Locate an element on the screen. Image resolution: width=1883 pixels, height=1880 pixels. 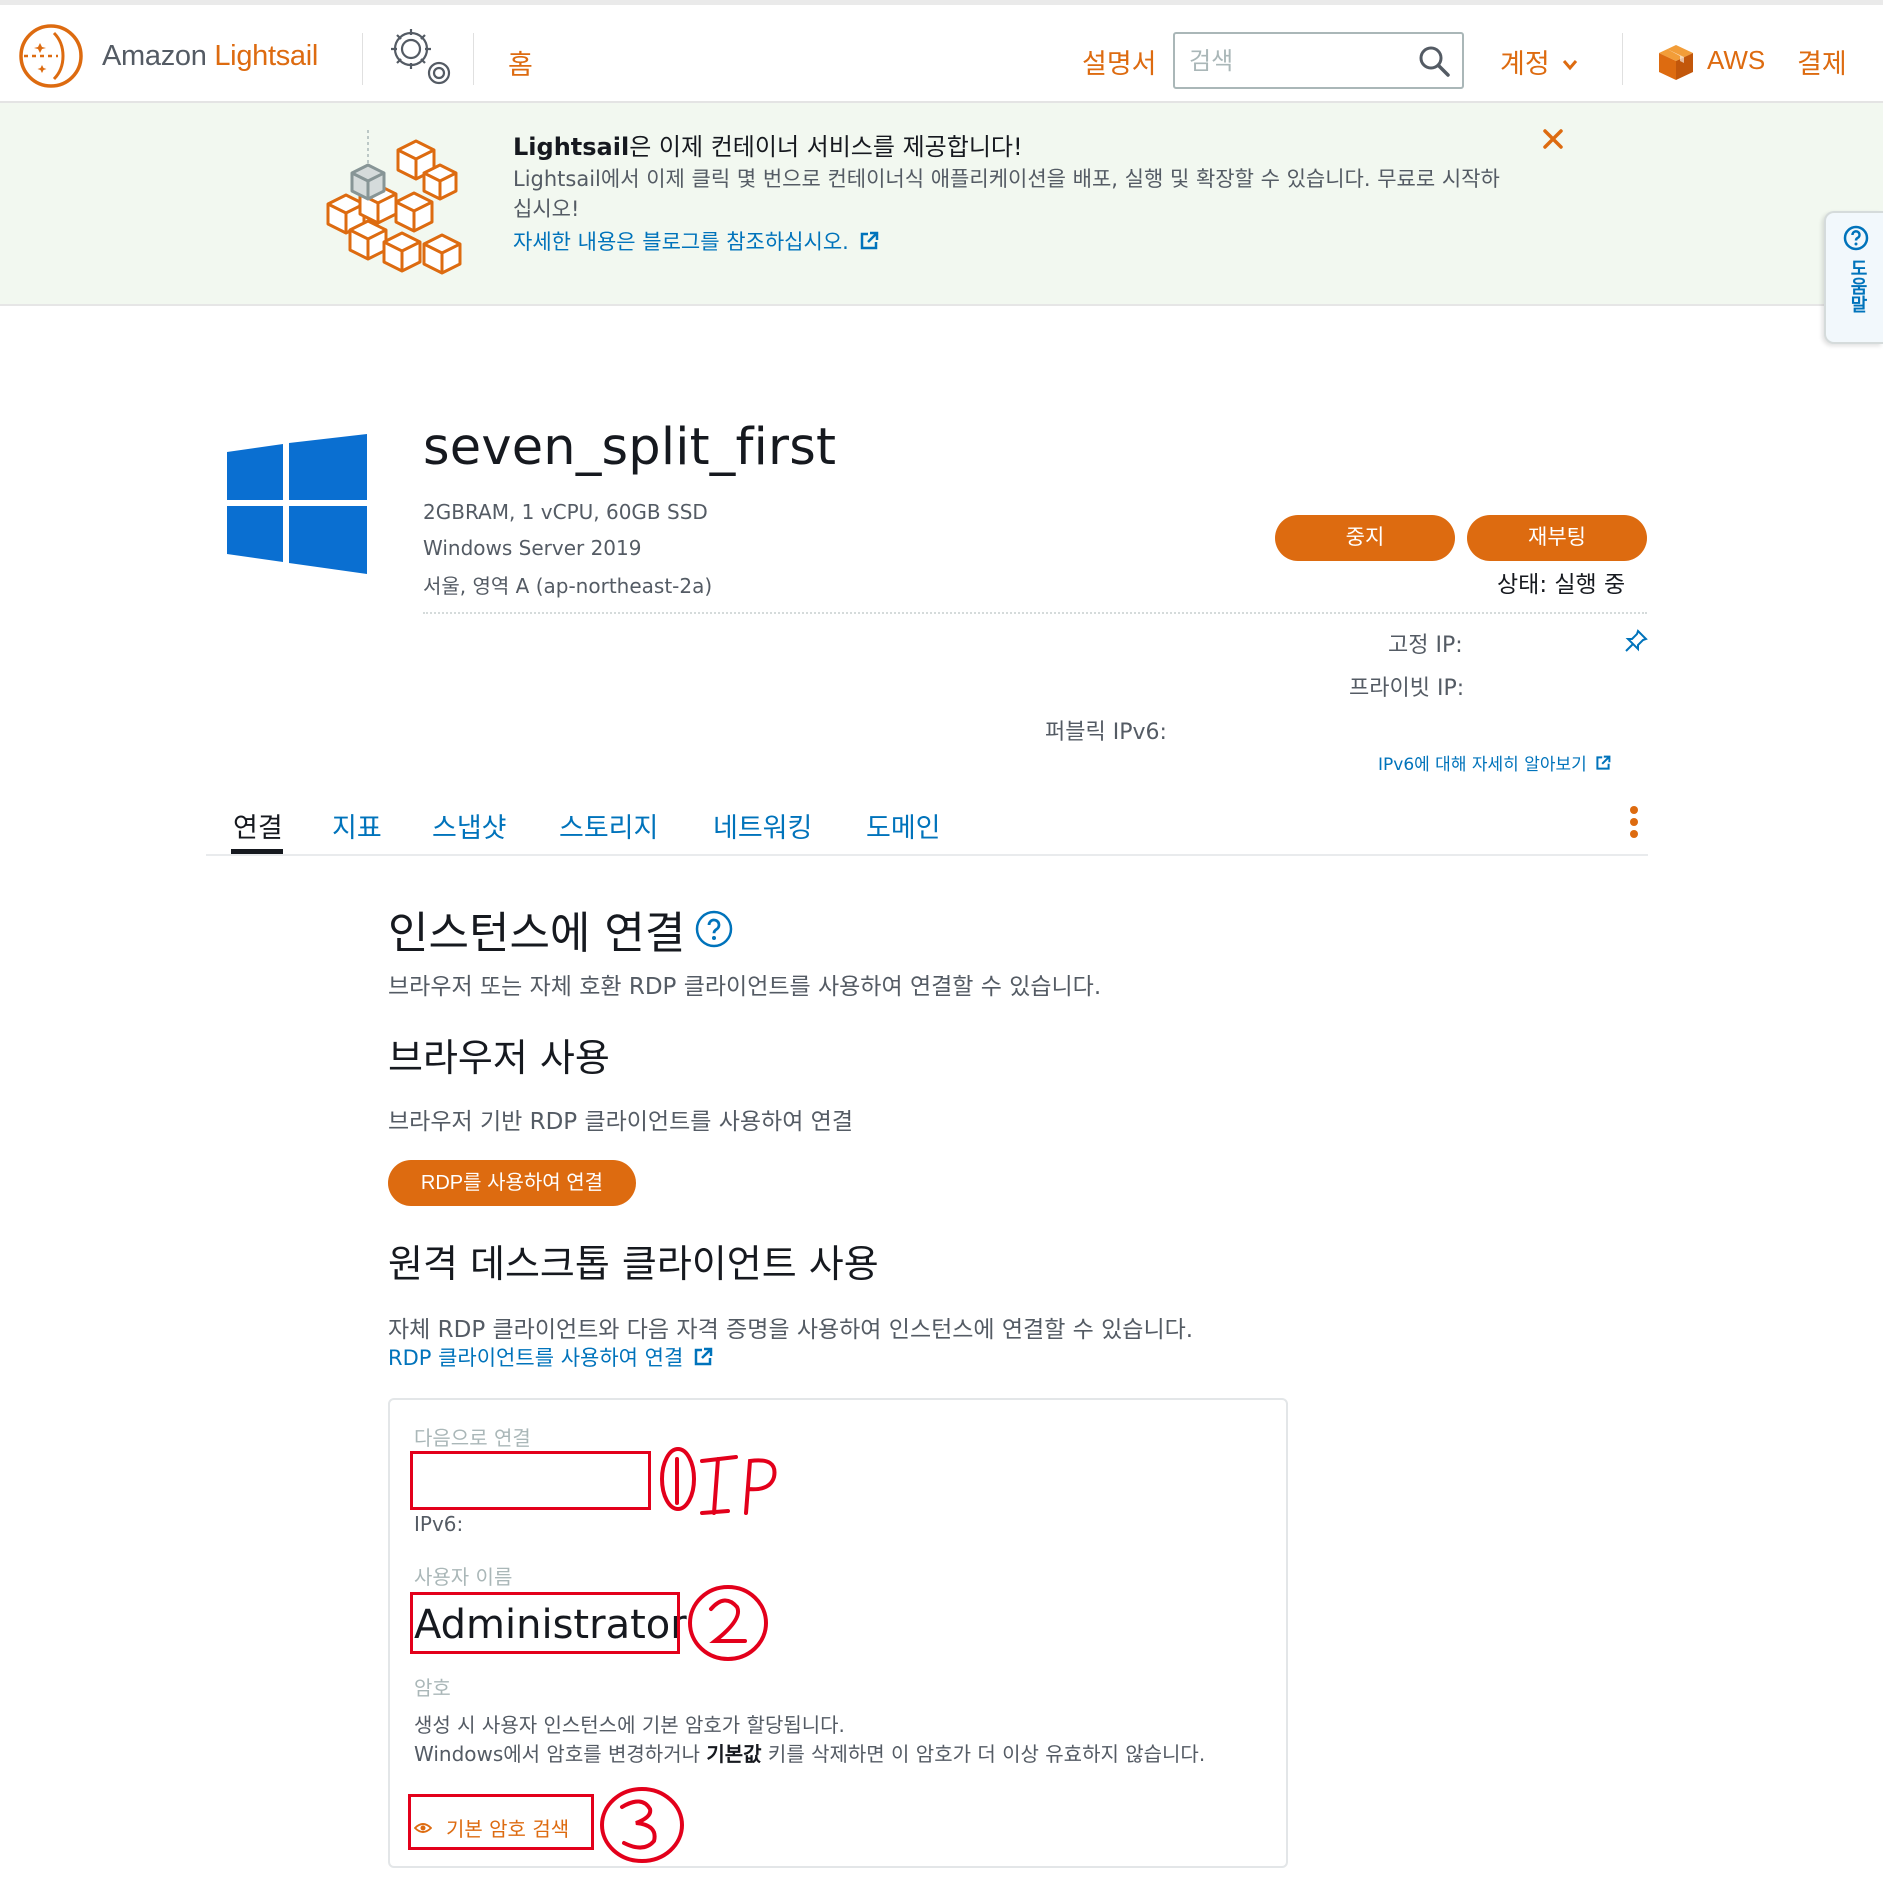
help-tab-label: 도움말 is located at coordinates (1857, 286).